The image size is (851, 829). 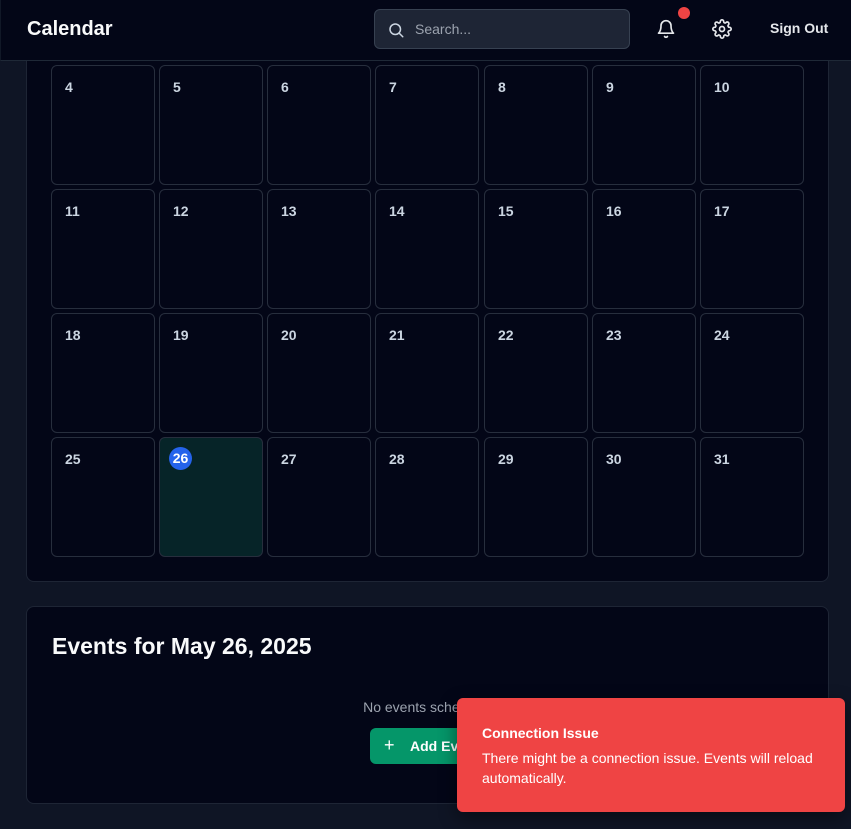 What do you see at coordinates (722, 335) in the screenshot?
I see `day-number: 24` at bounding box center [722, 335].